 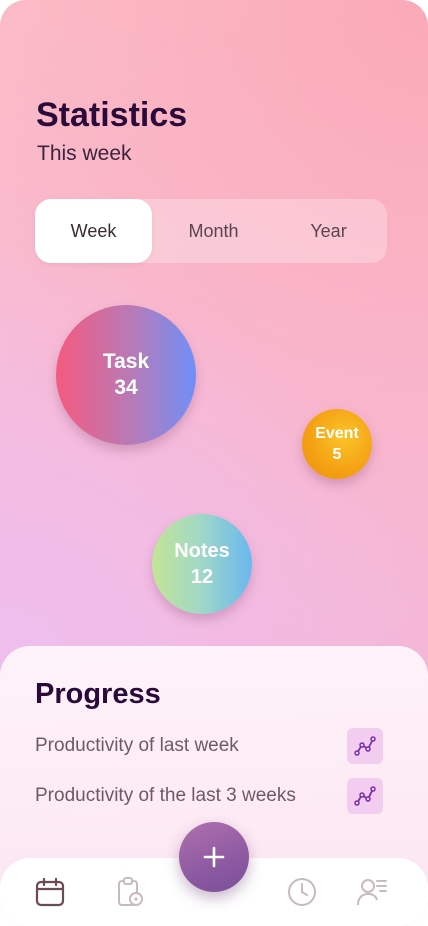 I want to click on task-bubble-label: Task, so click(x=126, y=361).